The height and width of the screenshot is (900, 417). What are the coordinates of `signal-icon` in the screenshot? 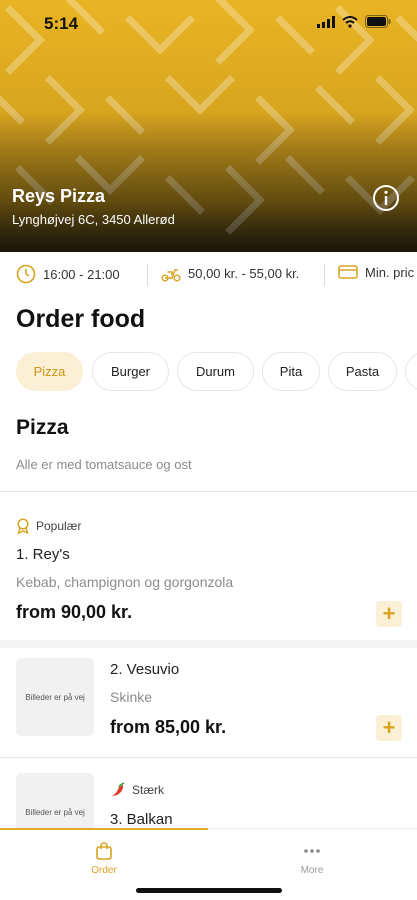 It's located at (326, 21).